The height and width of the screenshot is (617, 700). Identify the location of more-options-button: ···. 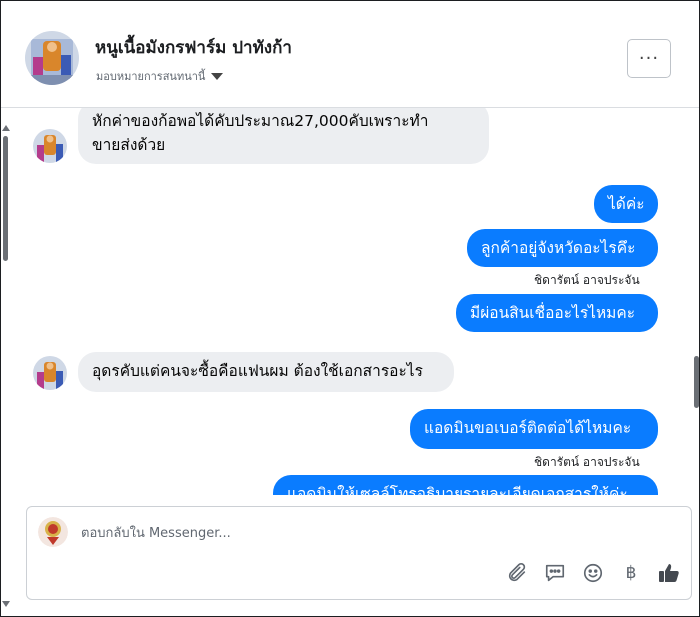
(649, 58).